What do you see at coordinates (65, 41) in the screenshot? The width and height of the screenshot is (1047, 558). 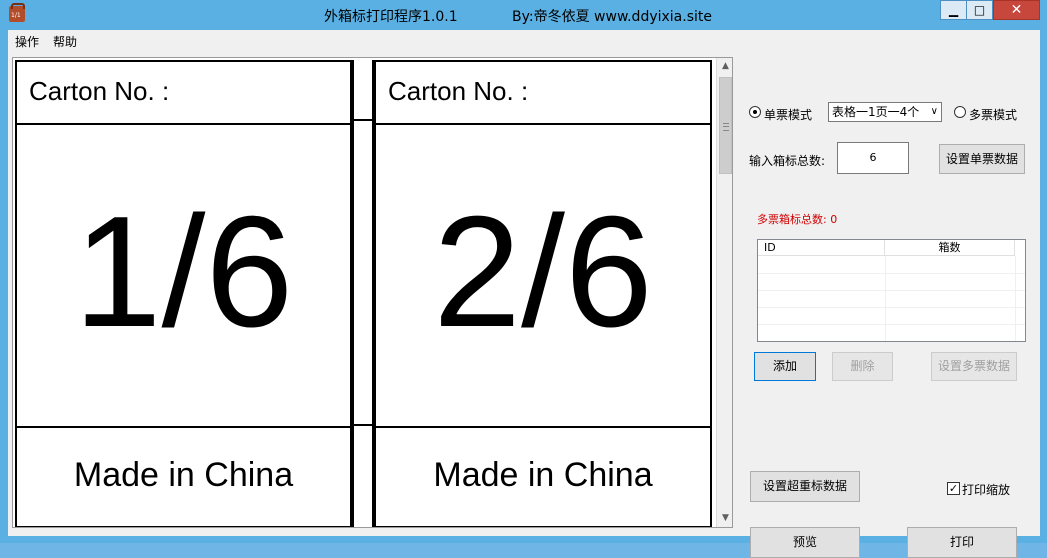 I see `menu-help: 帮助` at bounding box center [65, 41].